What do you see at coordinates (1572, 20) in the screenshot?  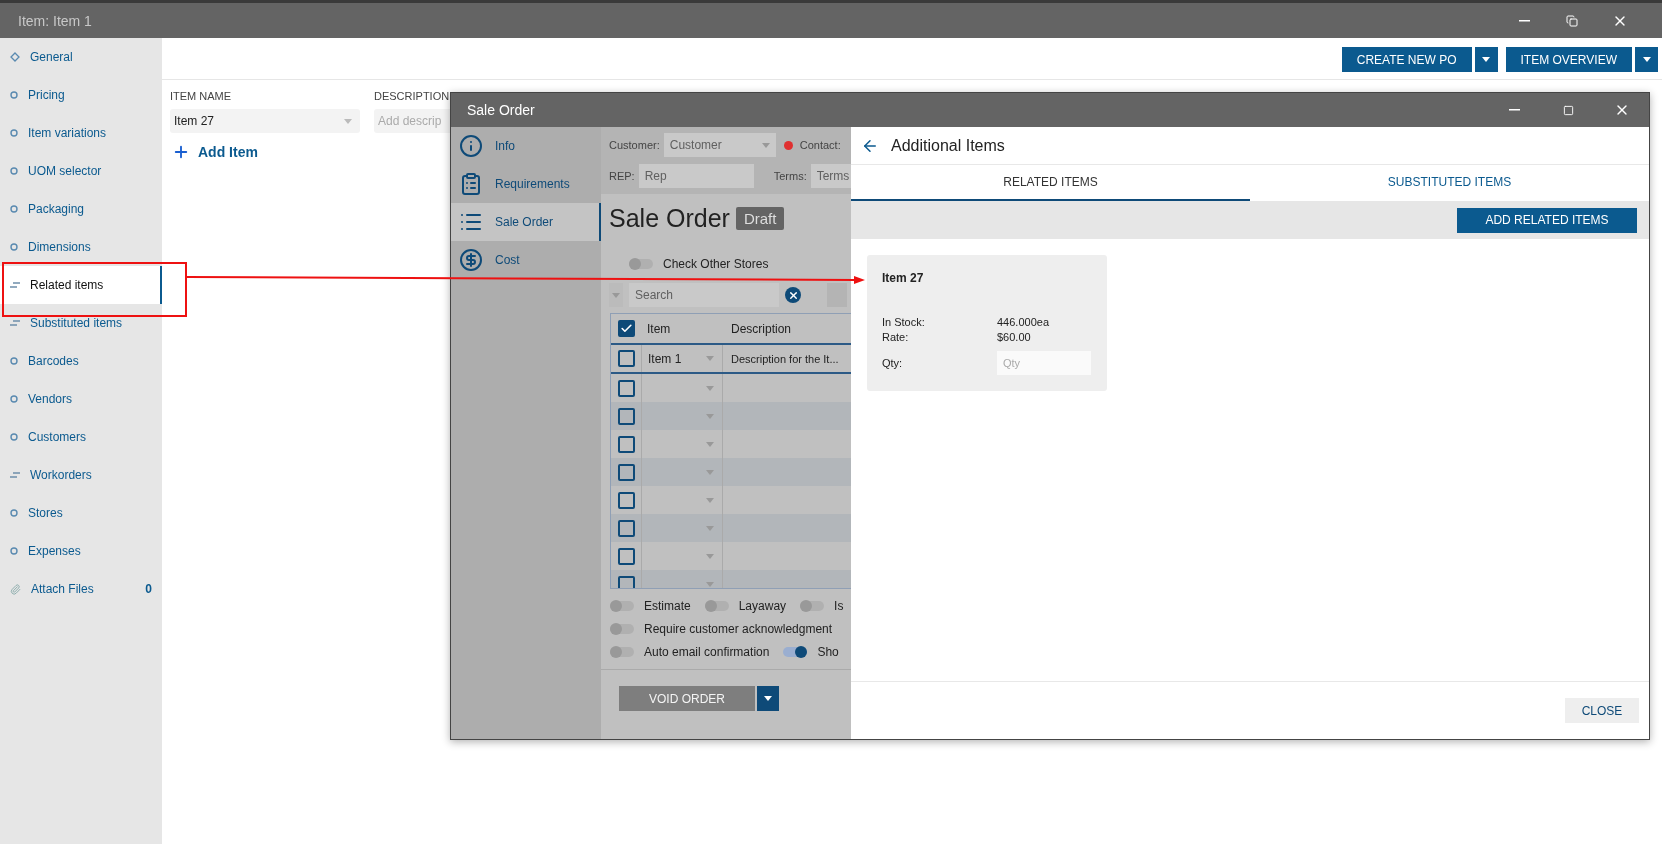 I see `restore-icon` at bounding box center [1572, 20].